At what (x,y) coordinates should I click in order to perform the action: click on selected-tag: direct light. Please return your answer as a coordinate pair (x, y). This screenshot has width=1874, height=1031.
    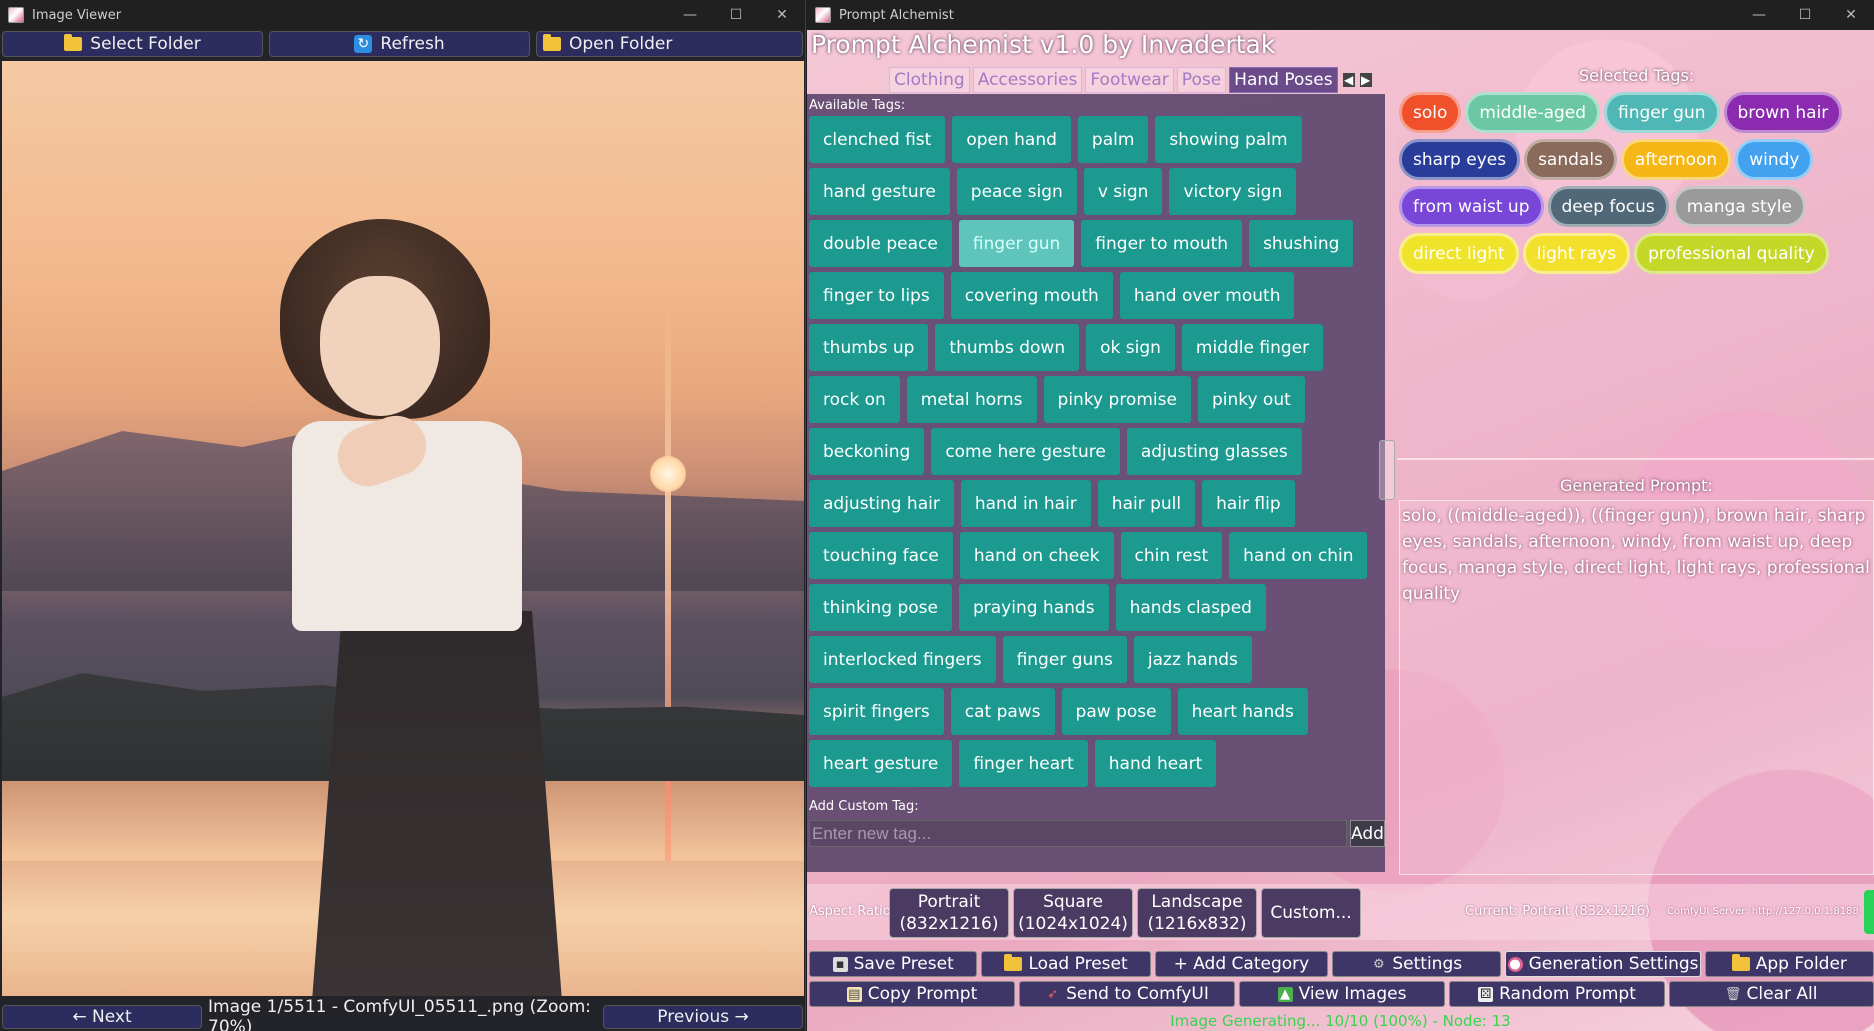
    Looking at the image, I should click on (1459, 253).